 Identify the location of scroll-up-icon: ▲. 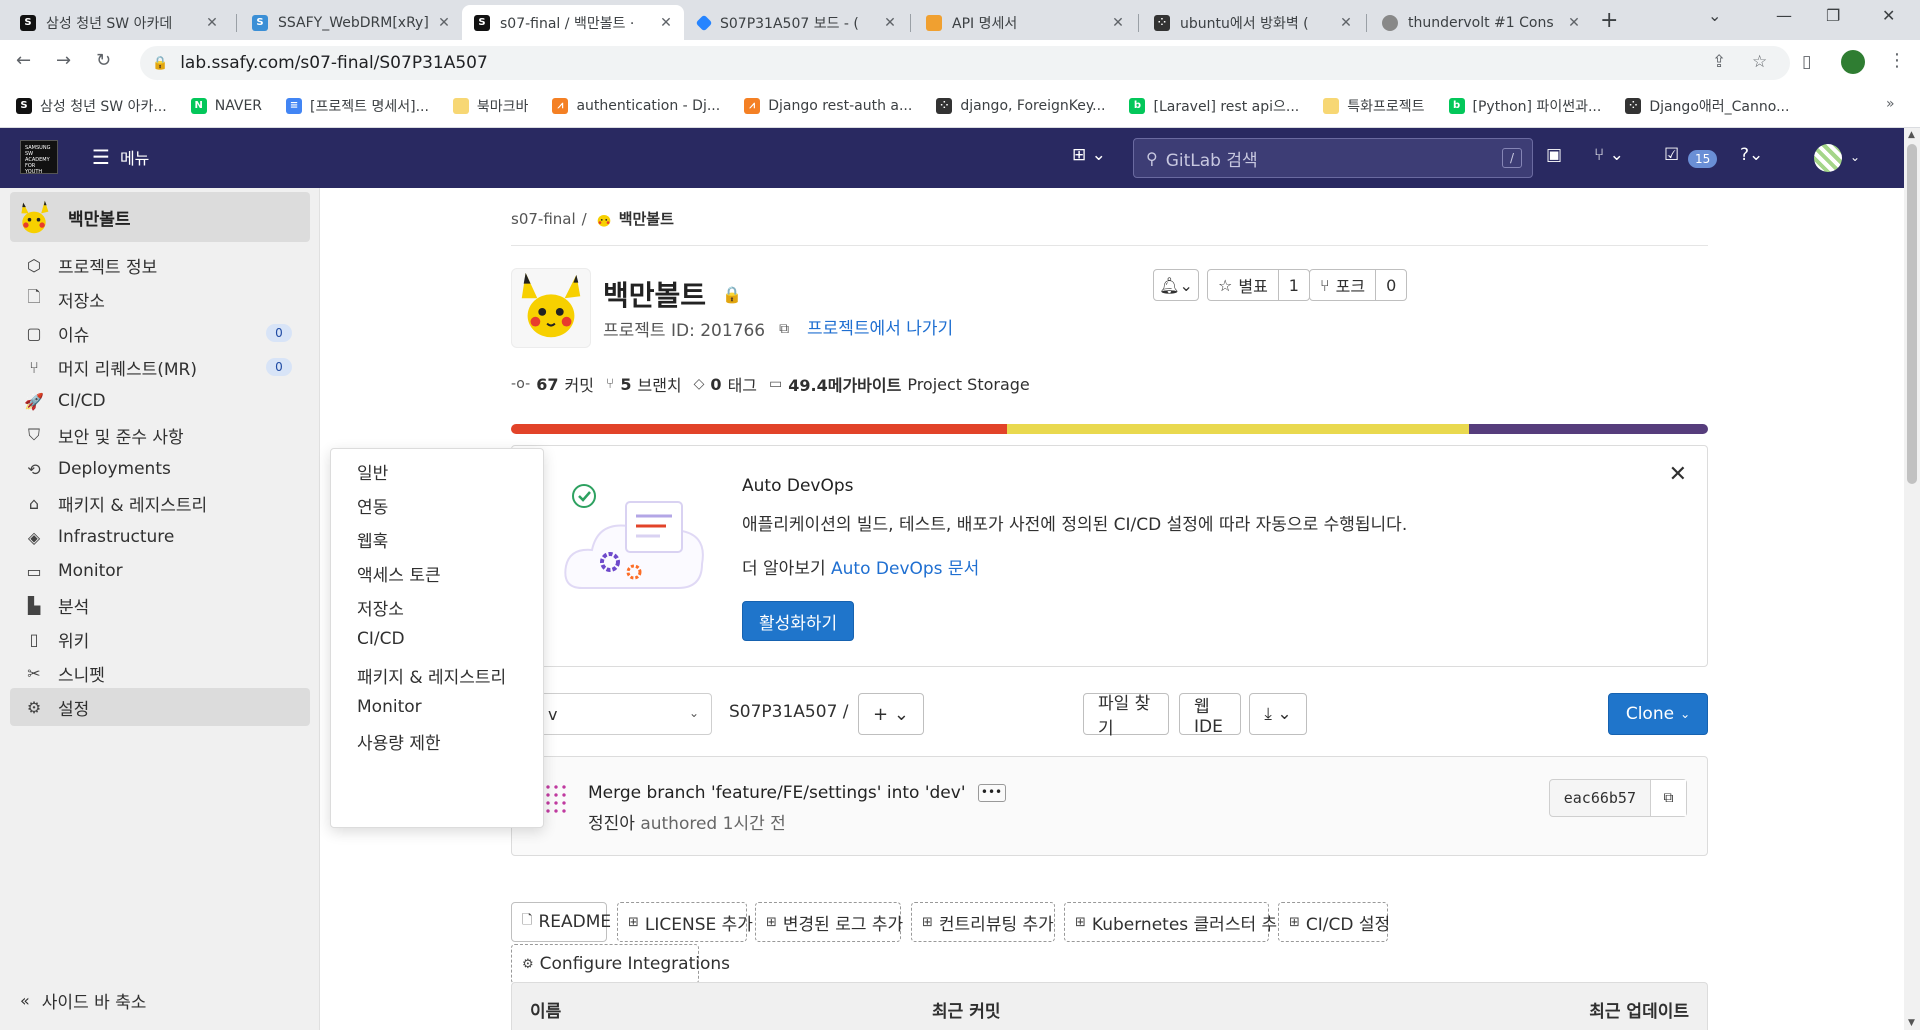
(1911, 135).